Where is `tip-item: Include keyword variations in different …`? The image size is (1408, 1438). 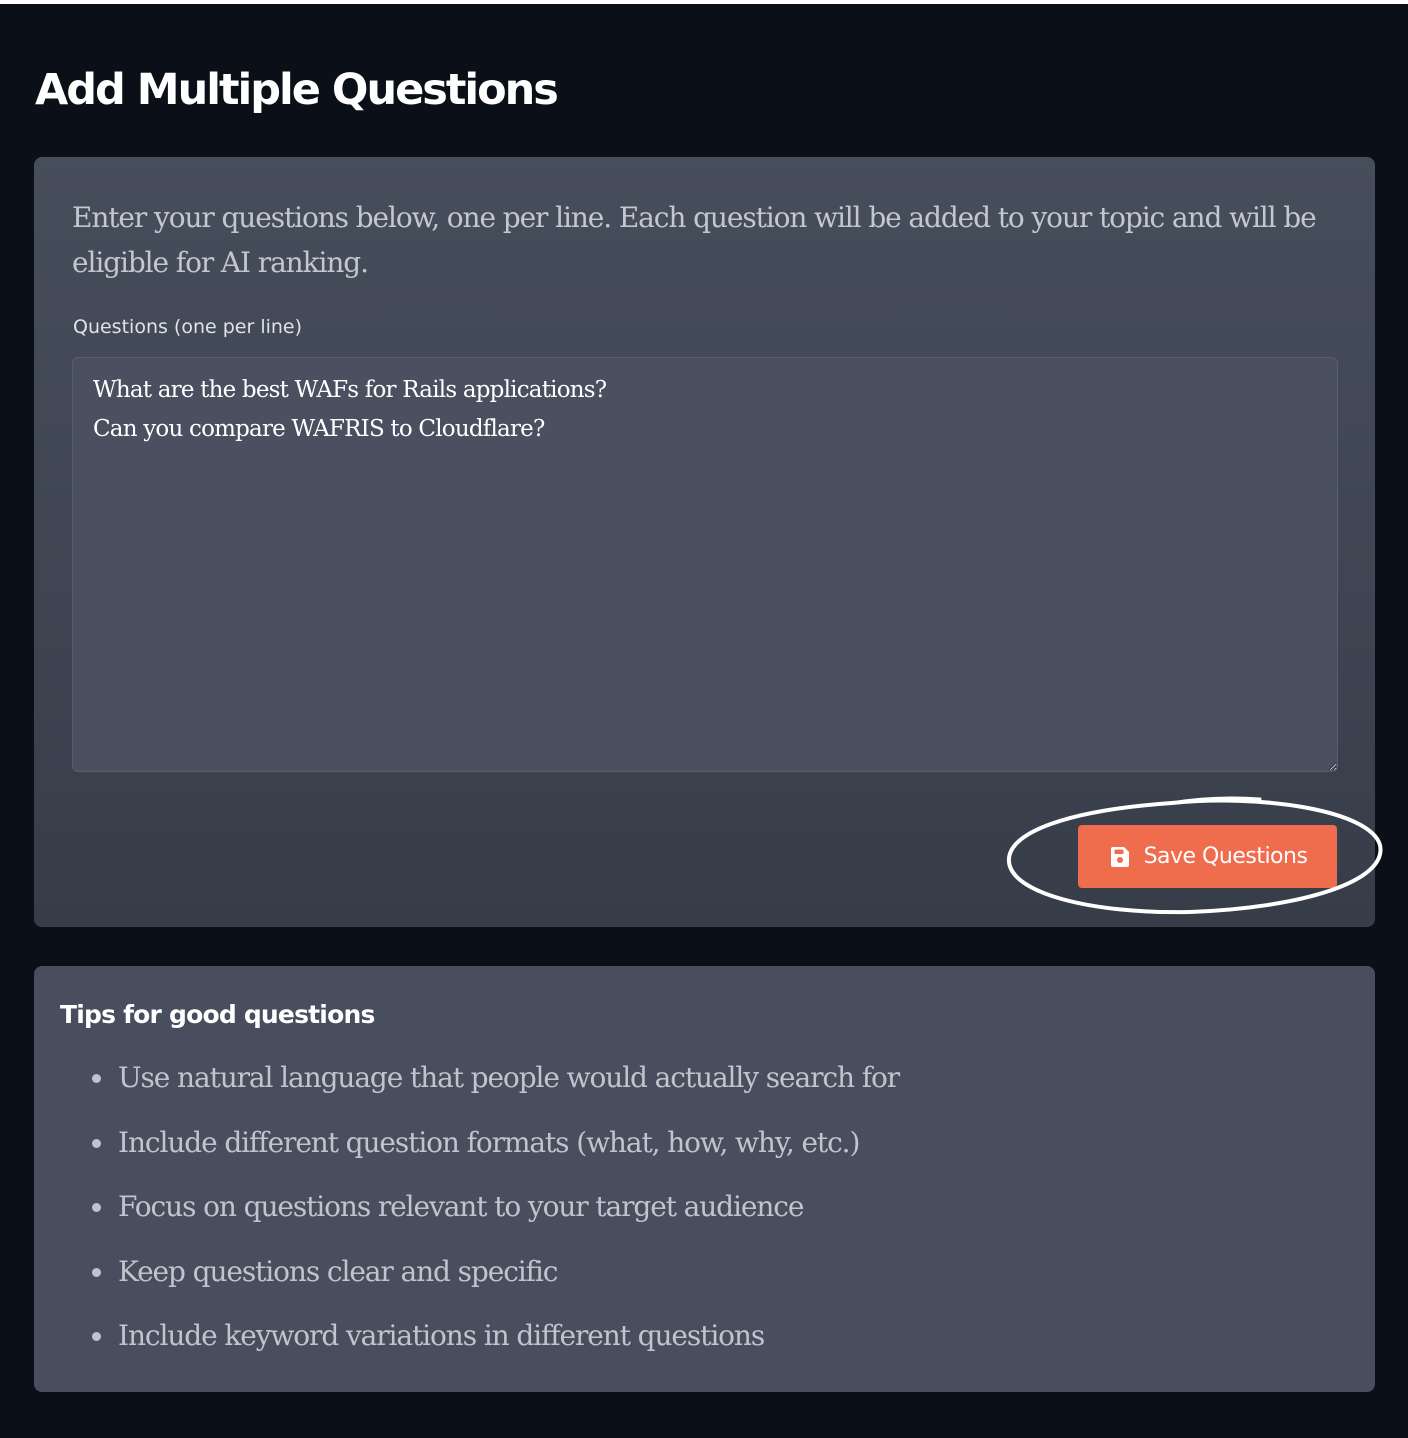
tip-item: Include keyword variations in different … is located at coordinates (494, 1348).